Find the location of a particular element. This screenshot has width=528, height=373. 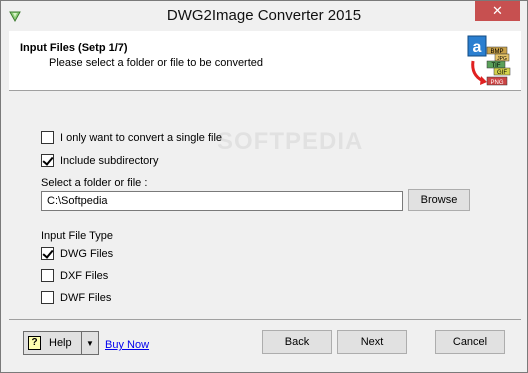

dwf-files-option: DWF Files is located at coordinates (76, 297).